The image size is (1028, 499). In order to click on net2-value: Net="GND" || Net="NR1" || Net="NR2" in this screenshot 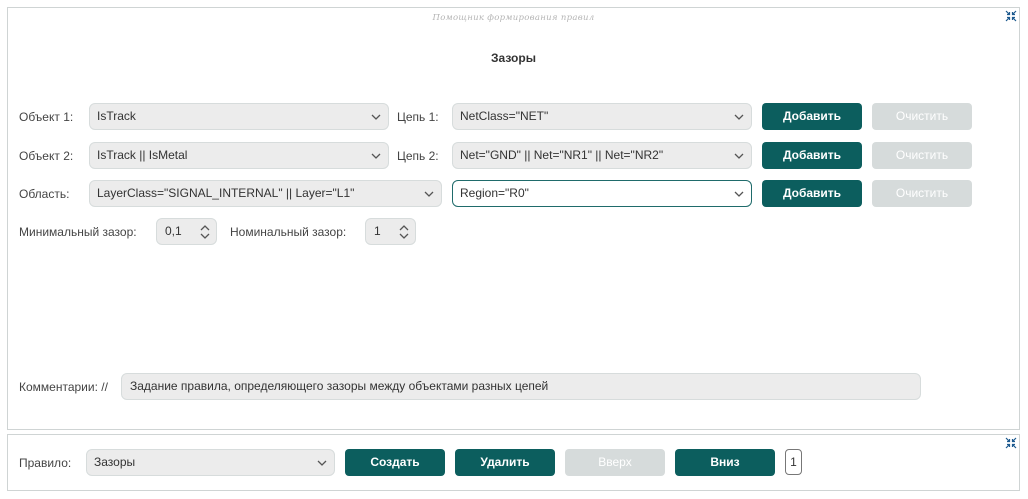, I will do `click(562, 155)`.